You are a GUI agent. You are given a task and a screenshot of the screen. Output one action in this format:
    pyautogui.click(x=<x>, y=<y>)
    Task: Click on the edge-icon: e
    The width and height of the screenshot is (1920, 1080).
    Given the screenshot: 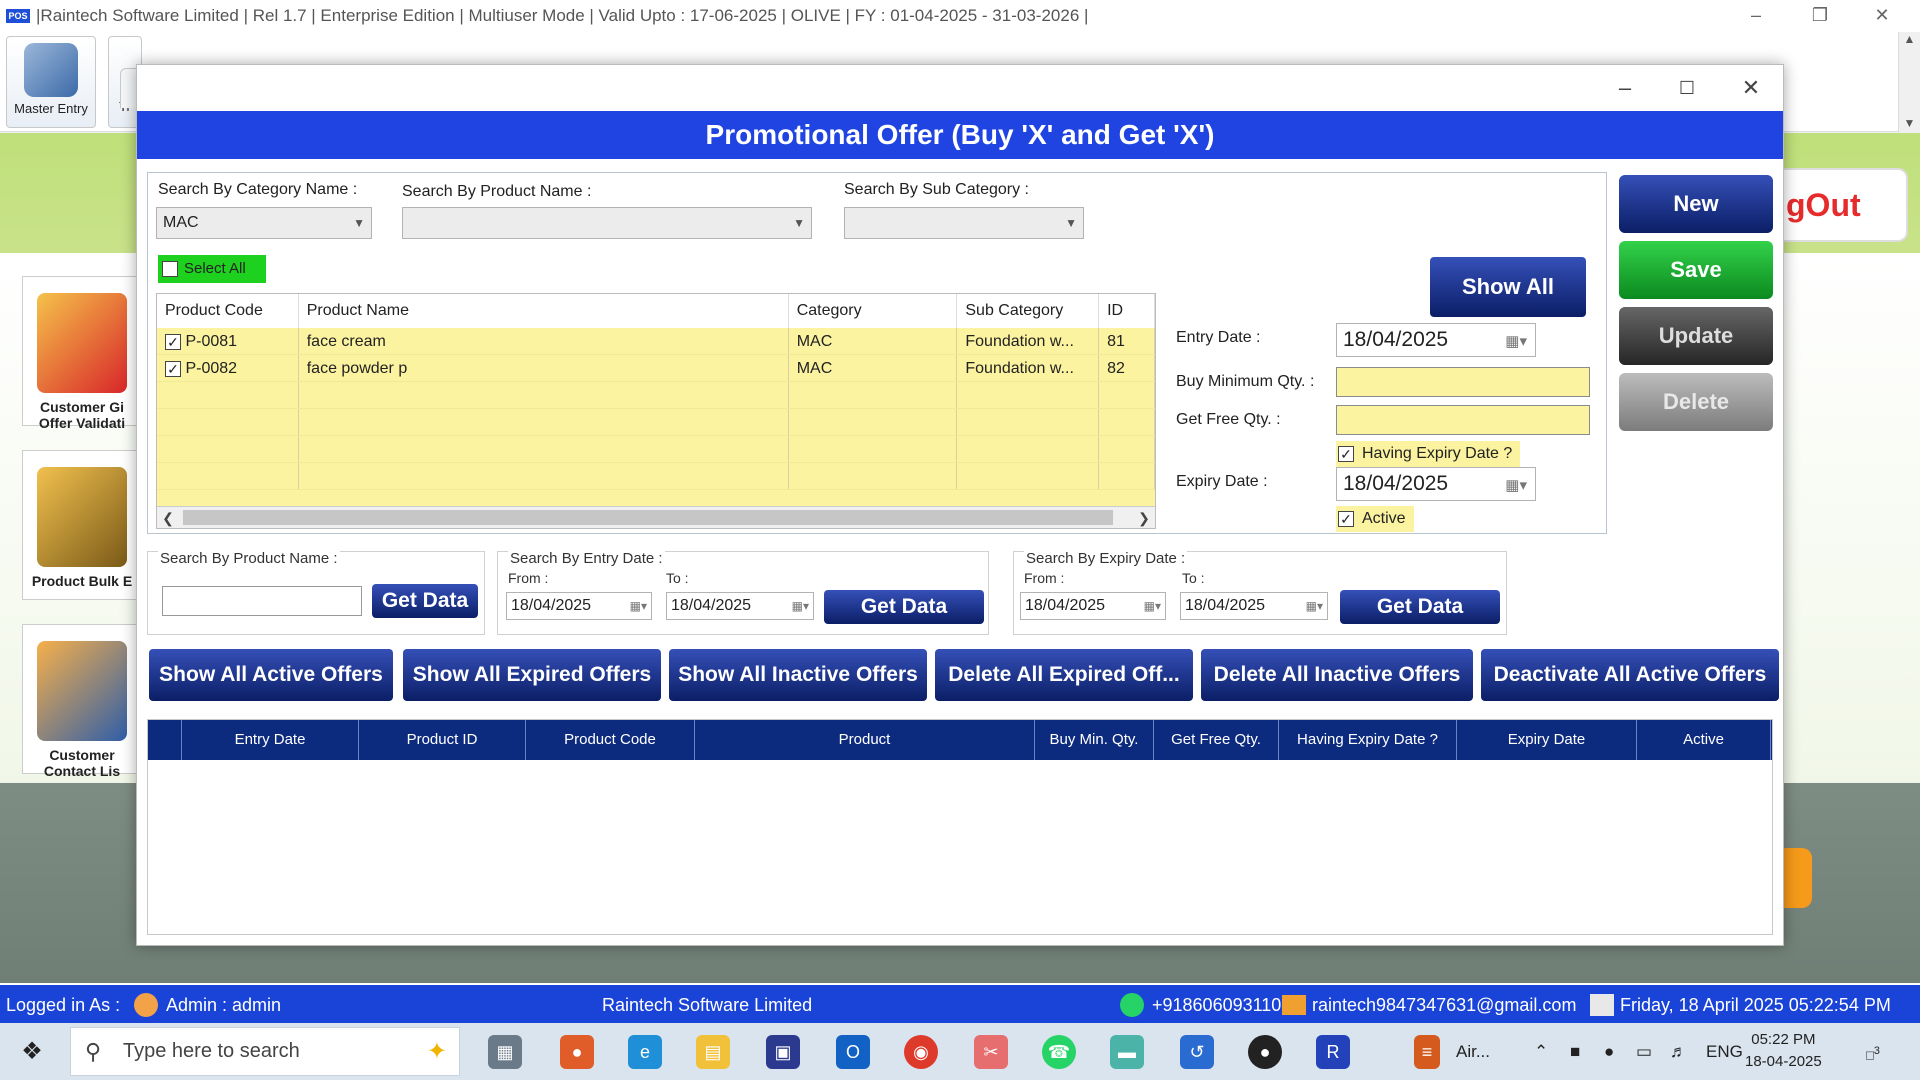 What is the action you would take?
    pyautogui.click(x=645, y=1052)
    